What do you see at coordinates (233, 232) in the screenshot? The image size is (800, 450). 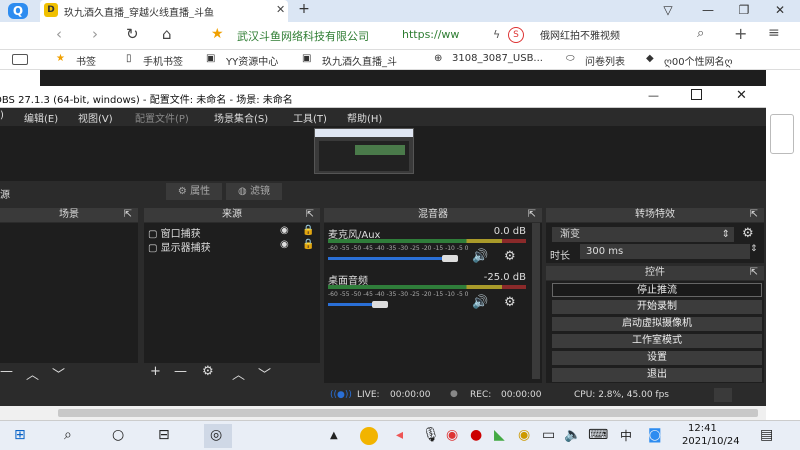 I see `source-item: ▢ 窗口捕获 ◉ 🔒` at bounding box center [233, 232].